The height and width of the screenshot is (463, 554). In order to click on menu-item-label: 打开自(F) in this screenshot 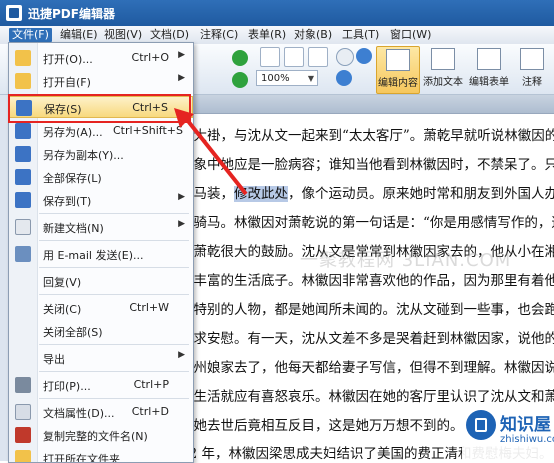, I will do `click(67, 82)`.